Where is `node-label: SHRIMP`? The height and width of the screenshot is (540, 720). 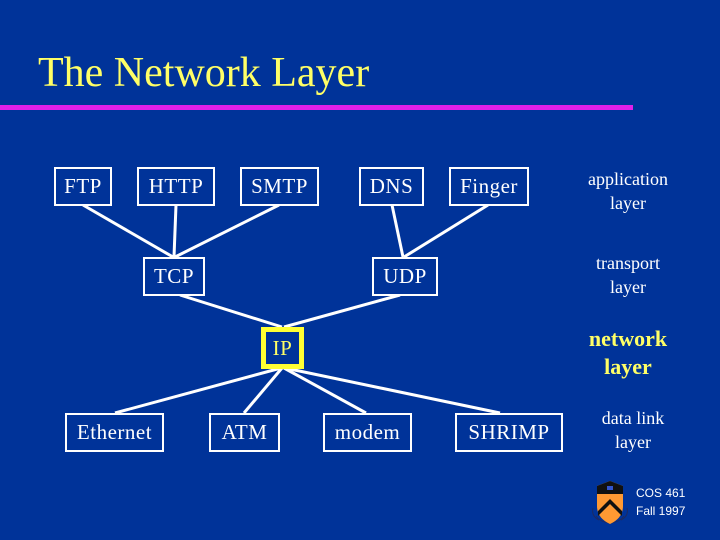 node-label: SHRIMP is located at coordinates (509, 432).